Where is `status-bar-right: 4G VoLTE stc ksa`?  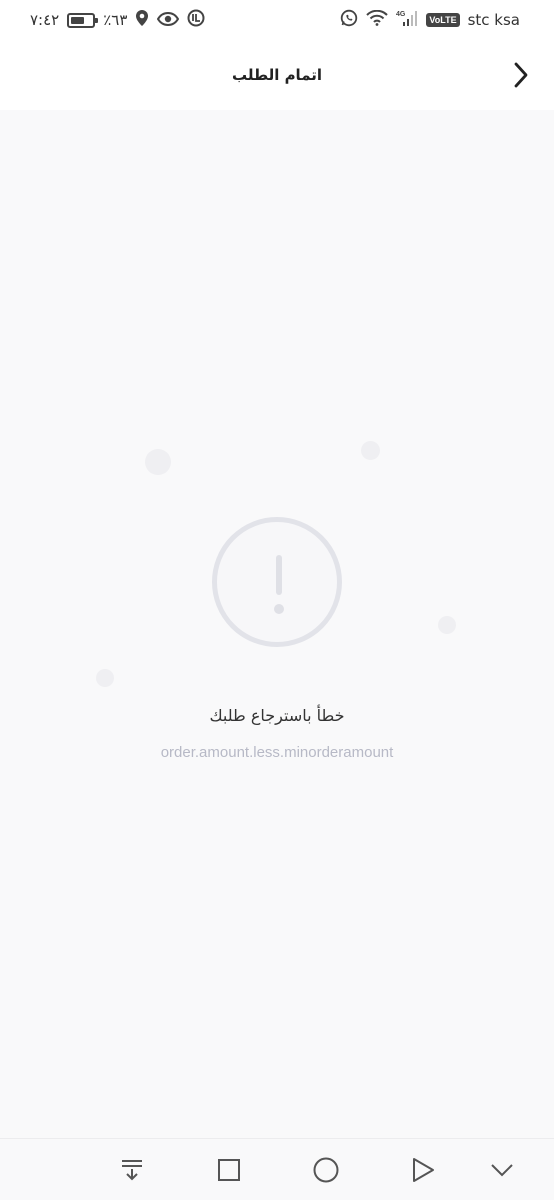 status-bar-right: 4G VoLTE stc ksa is located at coordinates (430, 20).